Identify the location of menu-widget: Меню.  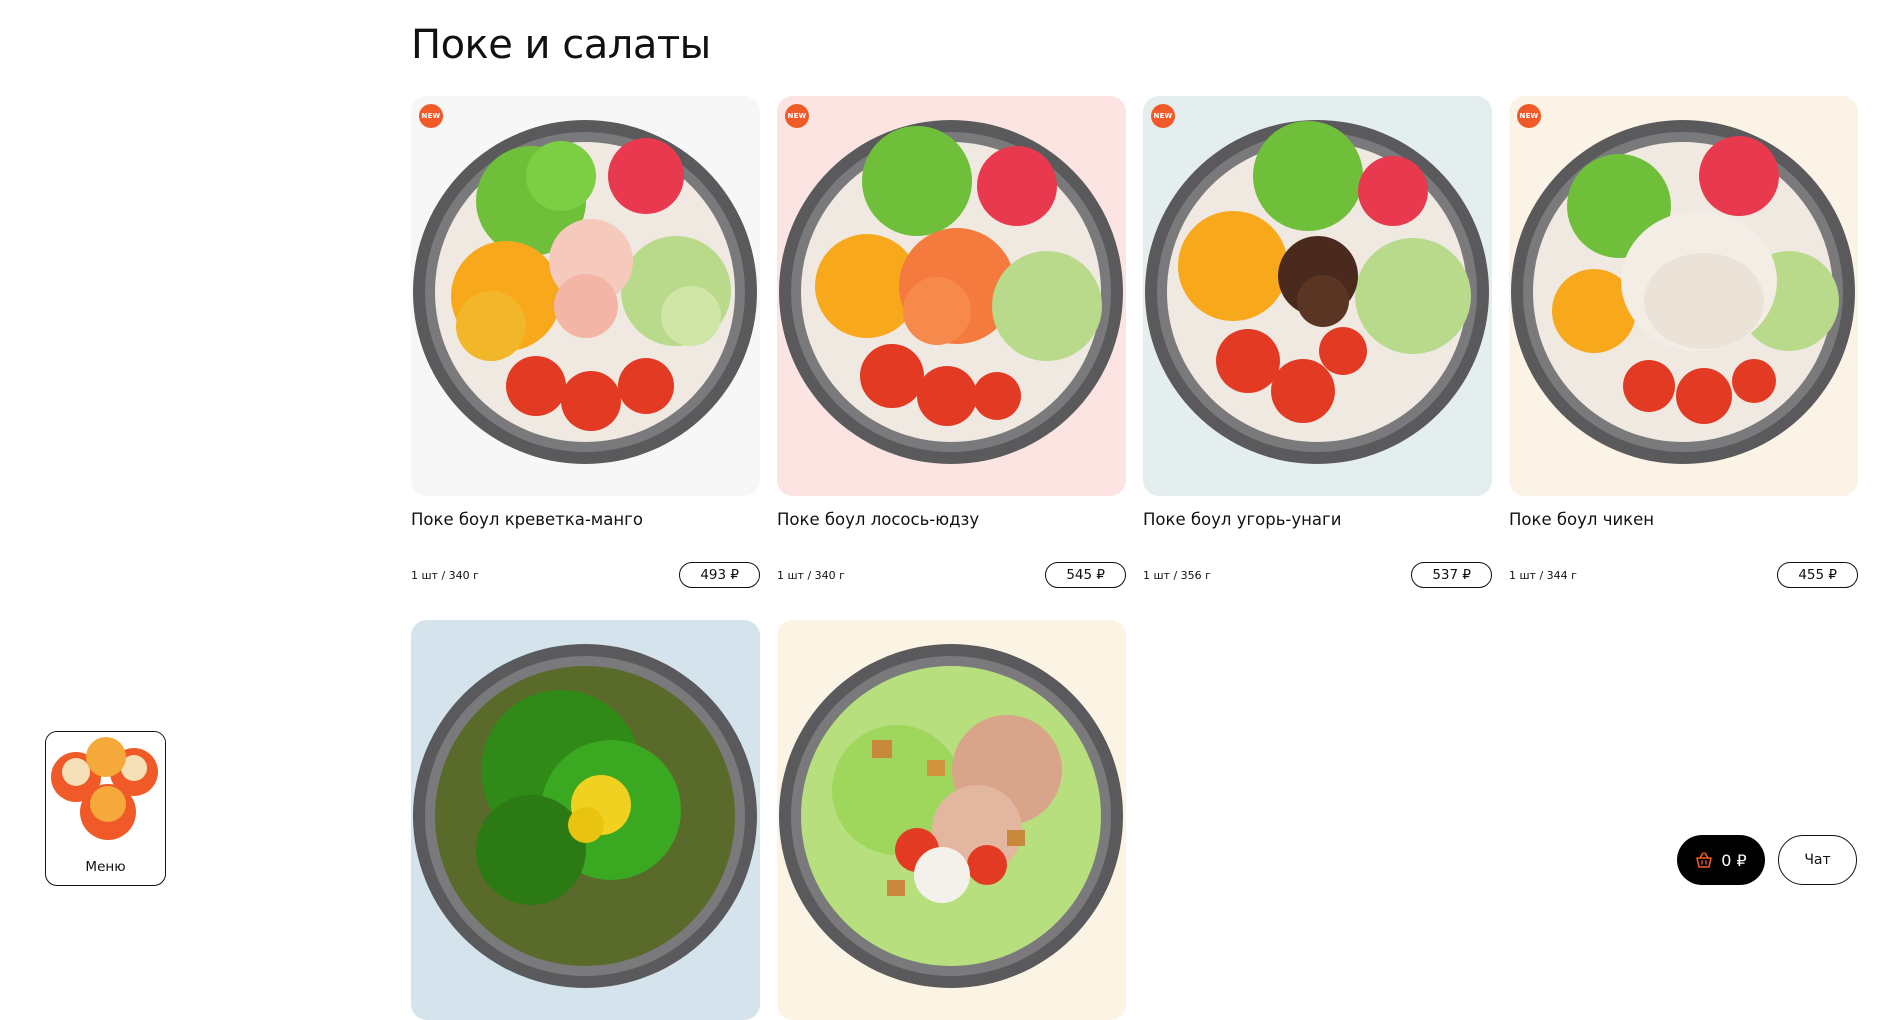
(105, 808).